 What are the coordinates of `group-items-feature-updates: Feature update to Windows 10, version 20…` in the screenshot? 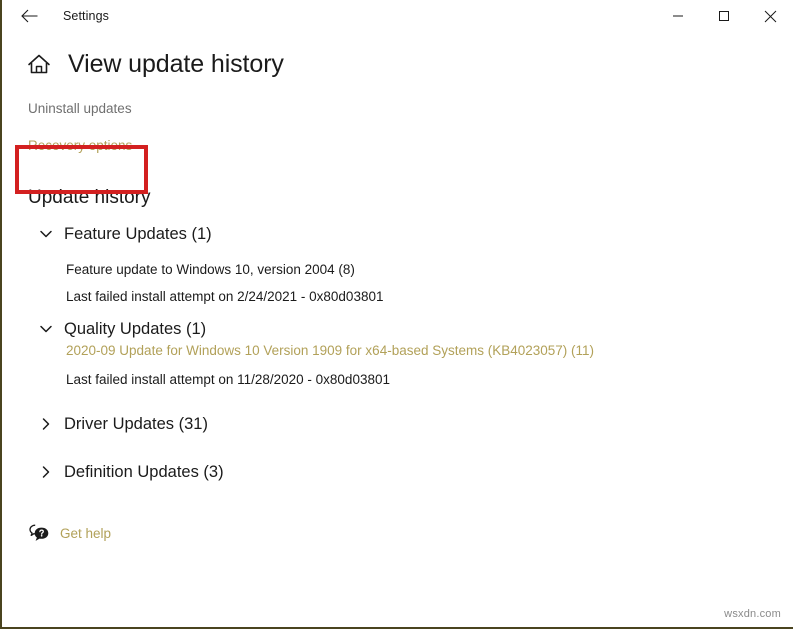 It's located at (397, 283).